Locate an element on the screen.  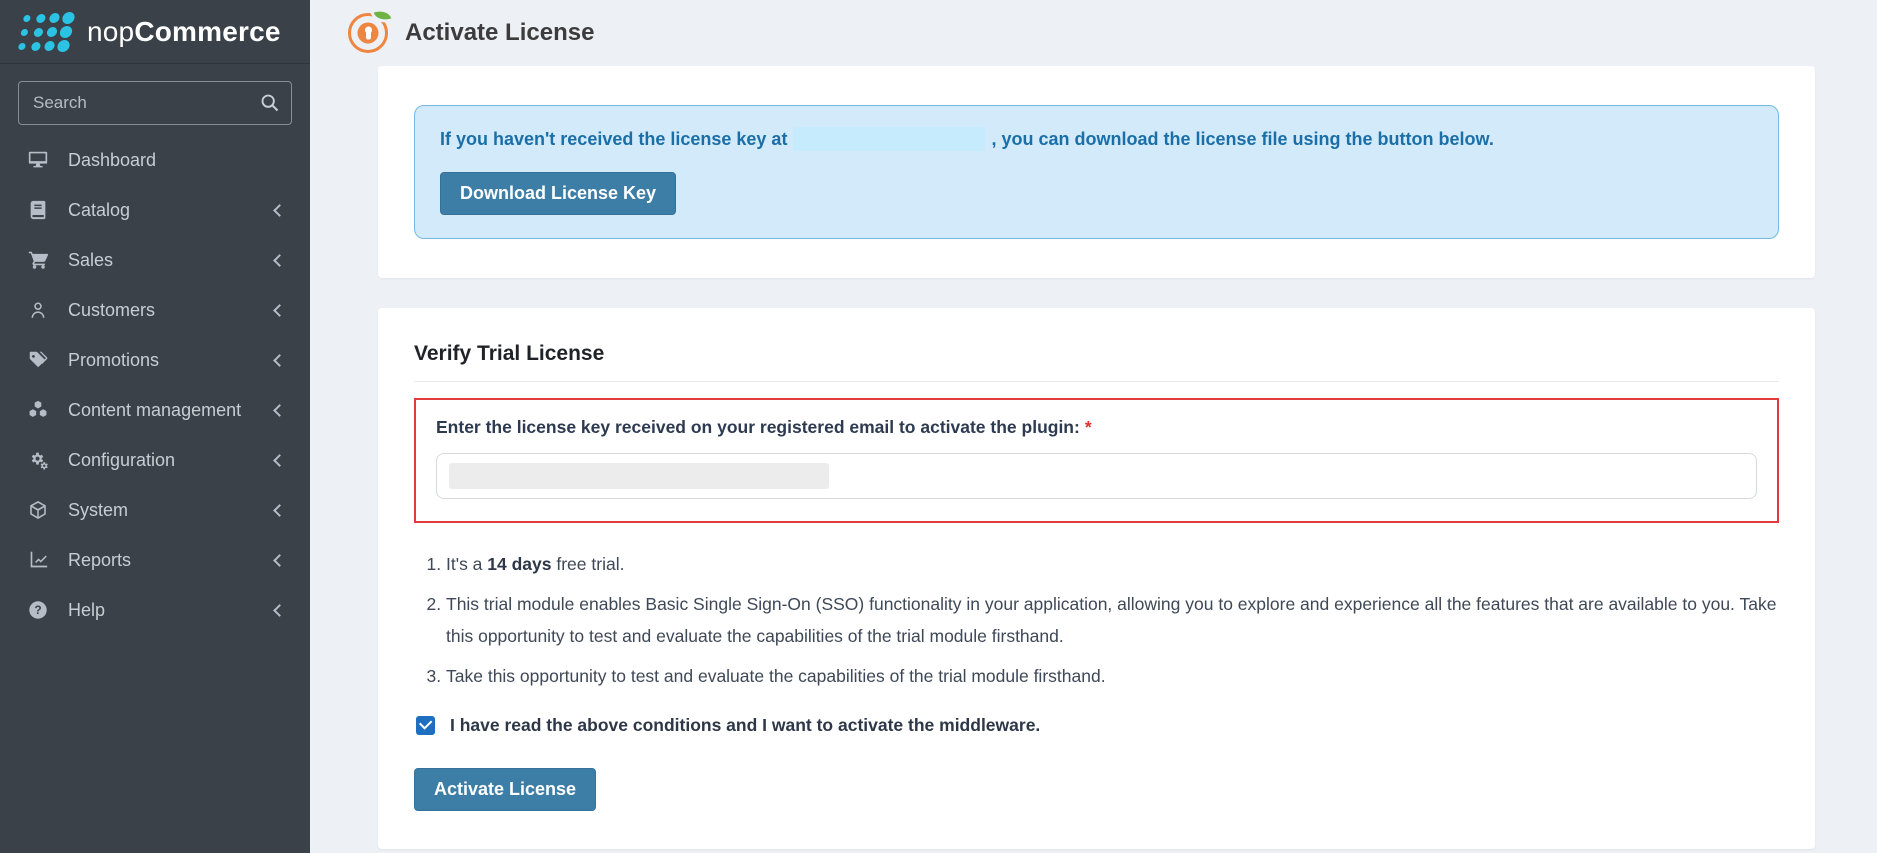
sidebar-item-reports: Reports is located at coordinates (155, 560).